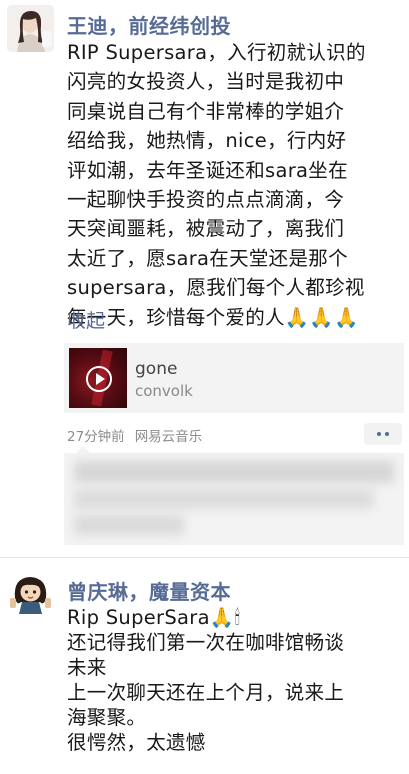  What do you see at coordinates (149, 24) in the screenshot?
I see `author-name-post-1: 王迪，前经纬创投` at bounding box center [149, 24].